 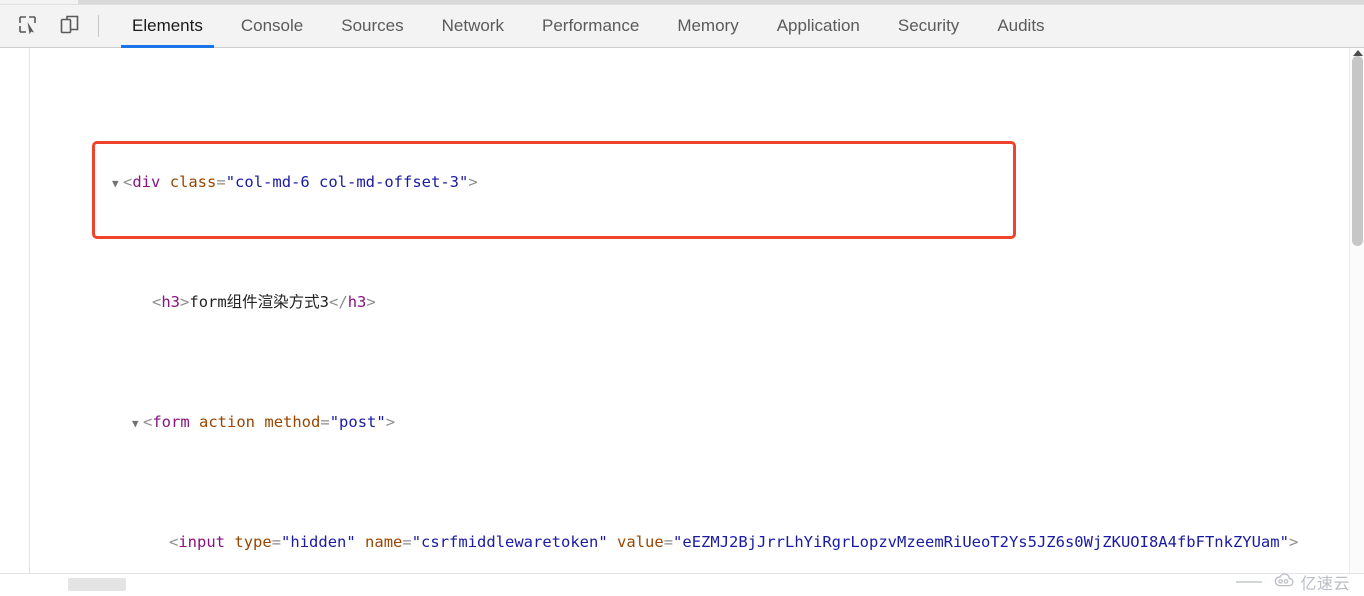 I want to click on toolbar-separator, so click(x=98, y=26).